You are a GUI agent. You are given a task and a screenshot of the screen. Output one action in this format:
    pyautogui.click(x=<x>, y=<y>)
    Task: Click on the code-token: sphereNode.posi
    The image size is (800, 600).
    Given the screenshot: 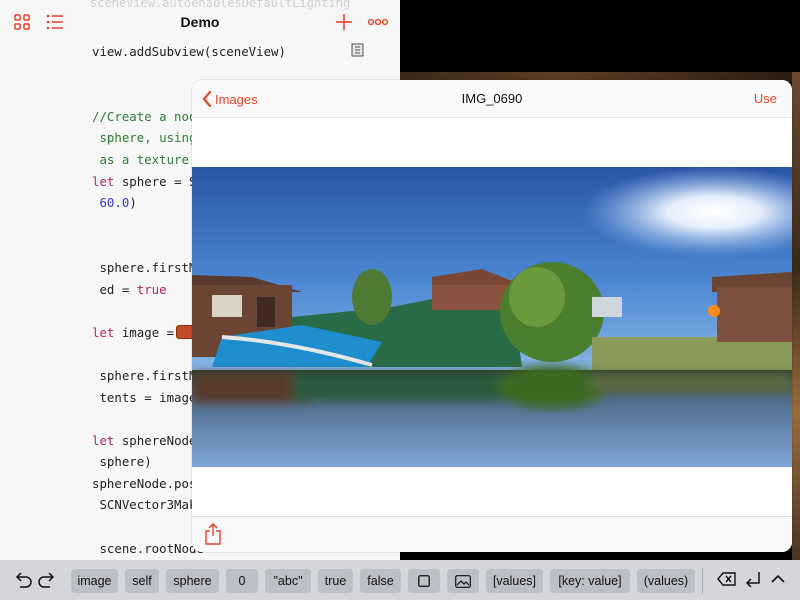 What is the action you would take?
    pyautogui.click(x=148, y=483)
    